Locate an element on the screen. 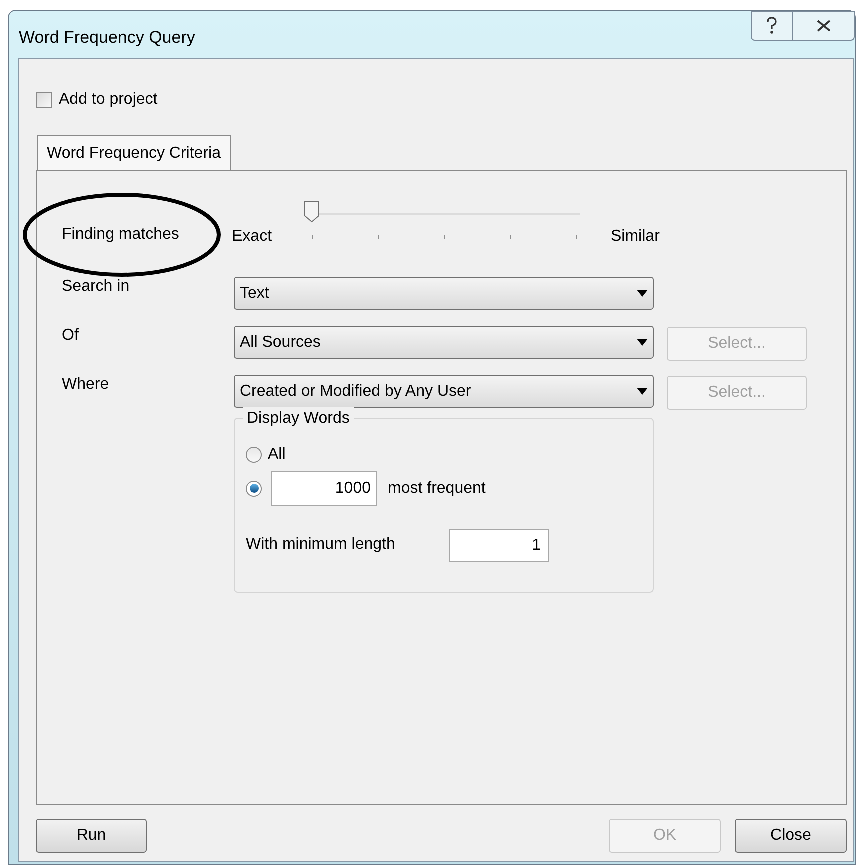 The width and height of the screenshot is (856, 865). checkbox-label: Add to project is located at coordinates (108, 100).